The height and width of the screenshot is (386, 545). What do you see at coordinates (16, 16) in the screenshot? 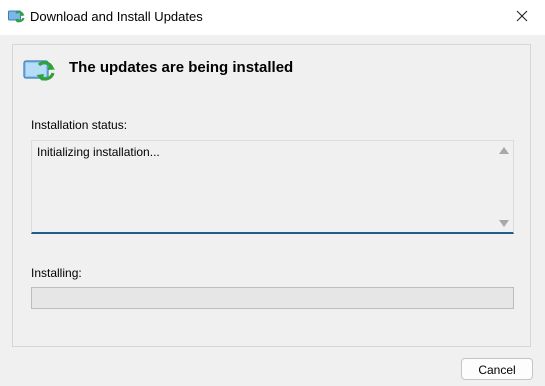
I see `windows-update-icon` at bounding box center [16, 16].